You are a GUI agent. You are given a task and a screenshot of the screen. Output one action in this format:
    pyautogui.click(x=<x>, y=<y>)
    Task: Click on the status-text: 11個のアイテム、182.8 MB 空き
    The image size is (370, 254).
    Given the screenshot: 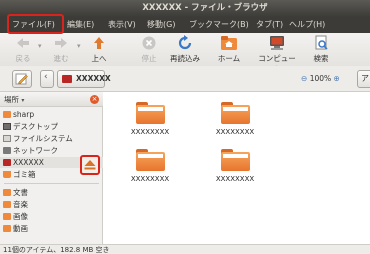 What is the action you would take?
    pyautogui.click(x=56, y=250)
    